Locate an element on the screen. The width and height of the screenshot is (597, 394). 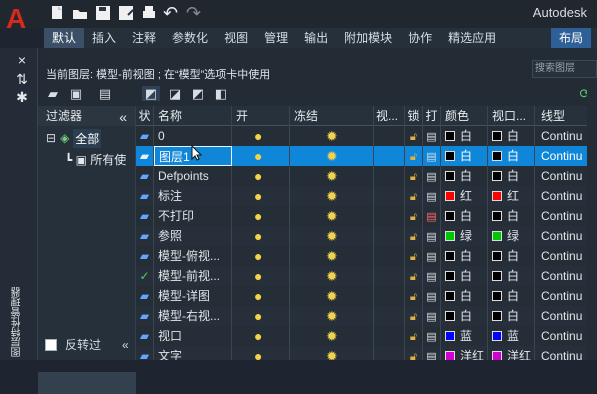
table-row: ▰ 标注 ● ✹ 🔓︎ ▤ 红 红 Continu is located at coordinates (366, 196).